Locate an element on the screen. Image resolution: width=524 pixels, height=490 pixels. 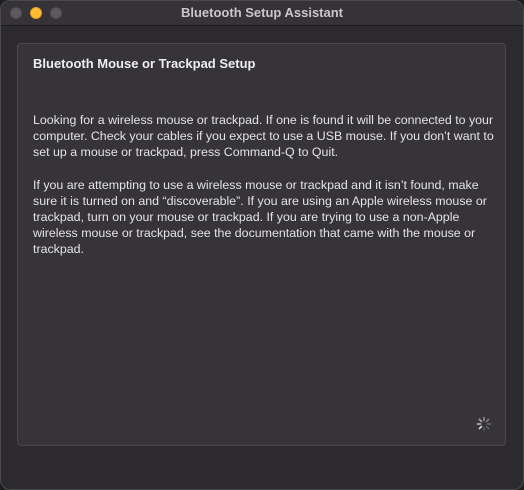
panel-heading: Bluetooth Mouse or Trackpad Setup is located at coordinates (144, 63).